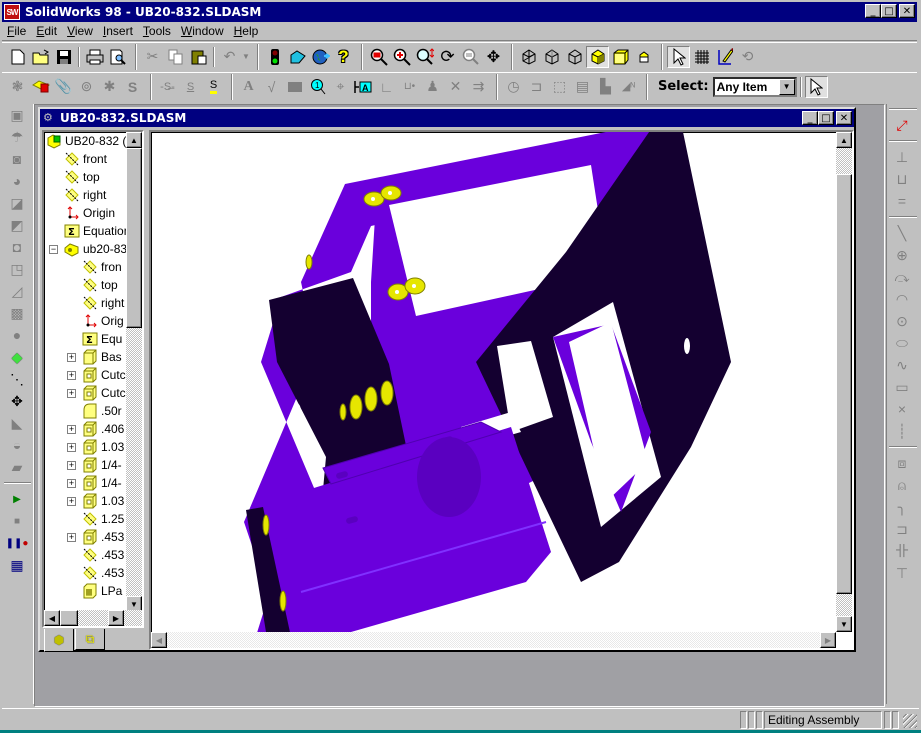 The height and width of the screenshot is (733, 921). I want to click on tree-item: + .406, so click(86, 429).